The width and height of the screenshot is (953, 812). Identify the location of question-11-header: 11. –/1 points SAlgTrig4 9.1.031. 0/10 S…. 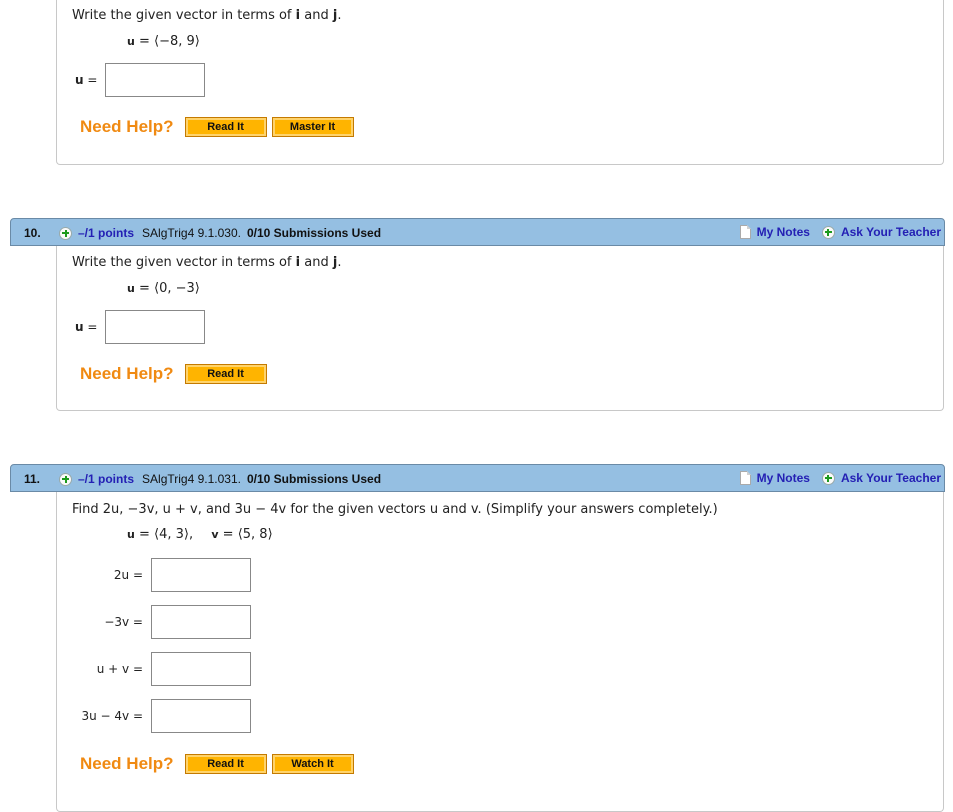
(477, 478).